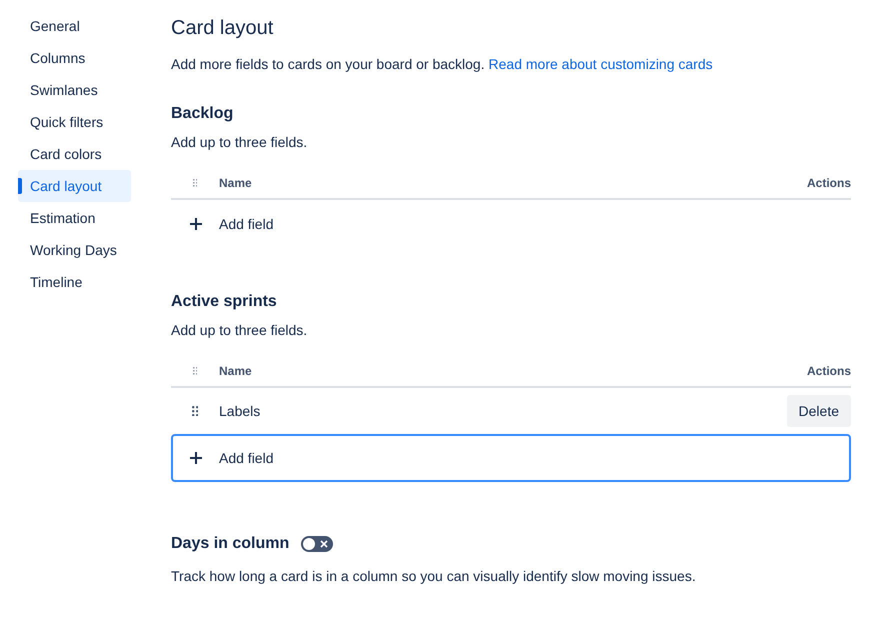 The image size is (889, 617). What do you see at coordinates (239, 411) in the screenshot?
I see `field-name: Labels` at bounding box center [239, 411].